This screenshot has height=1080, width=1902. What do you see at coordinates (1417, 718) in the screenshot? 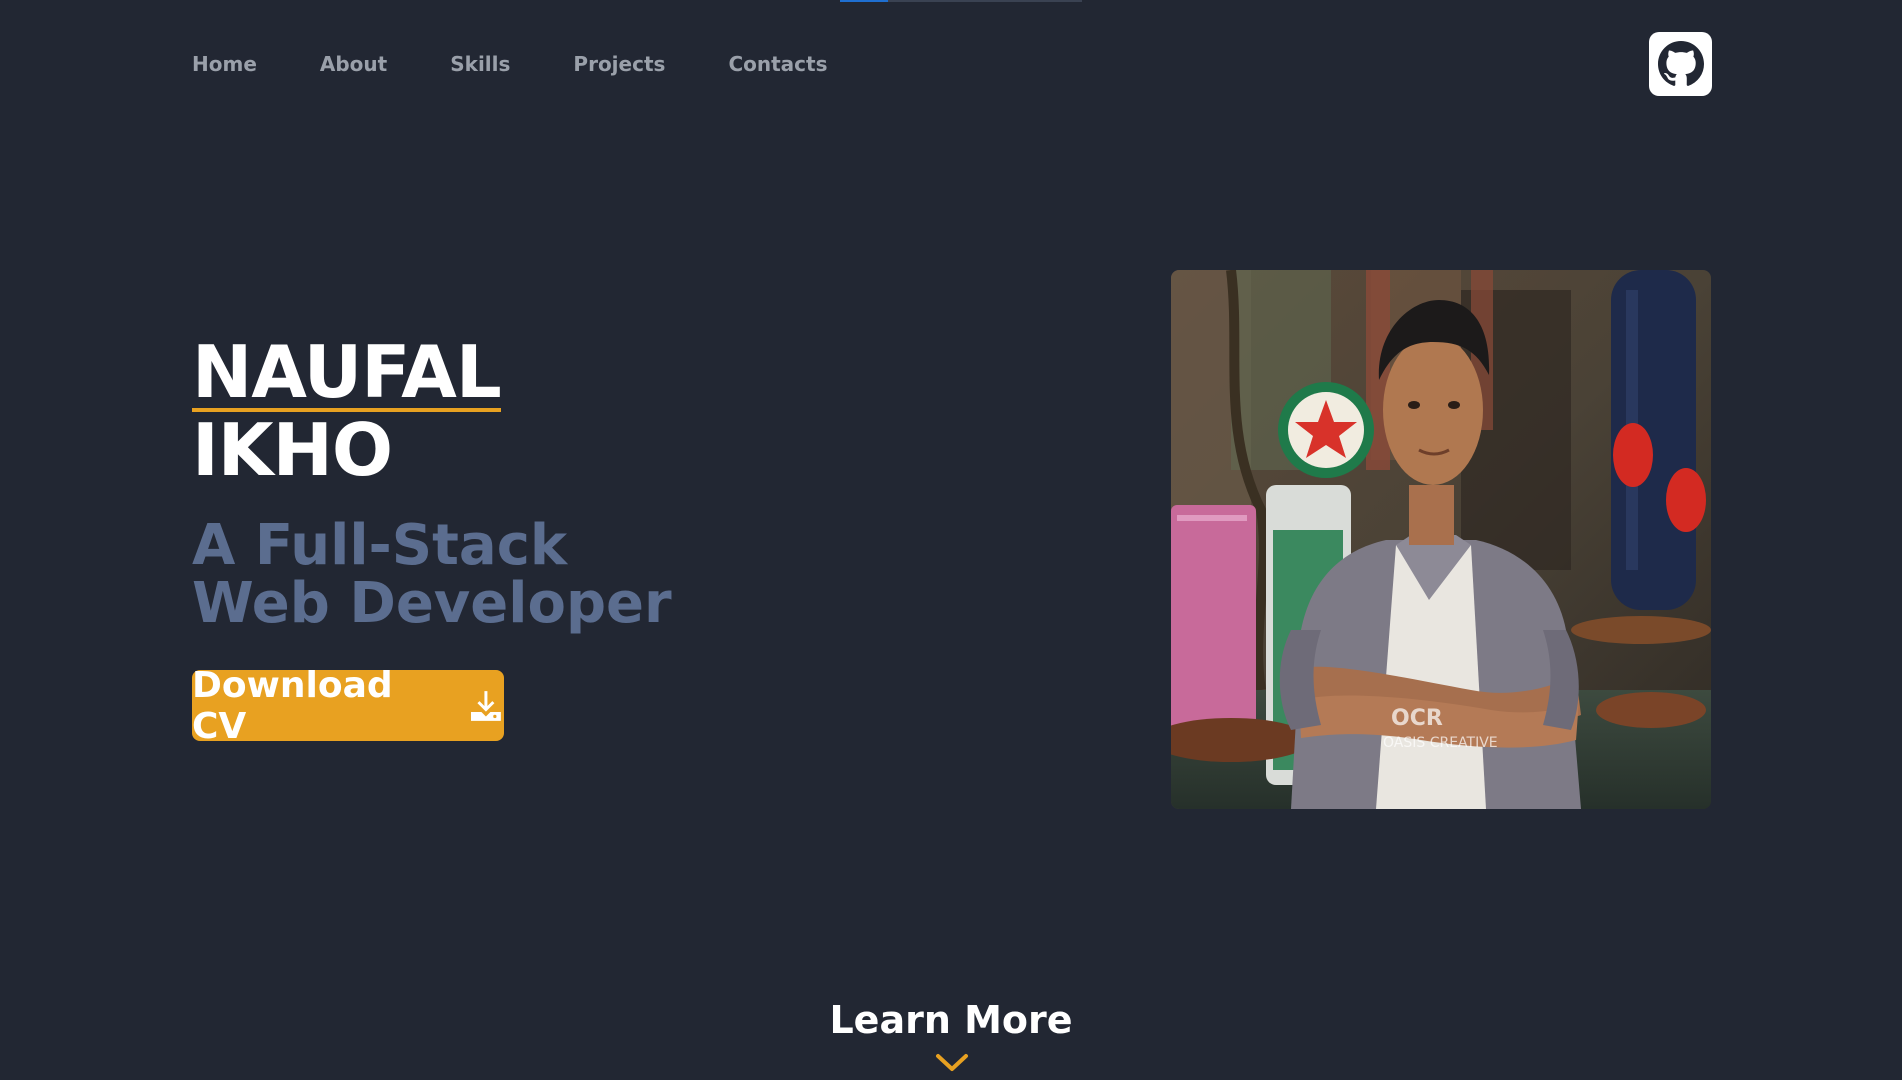
I see `photo-watermark-top: OCR` at bounding box center [1417, 718].